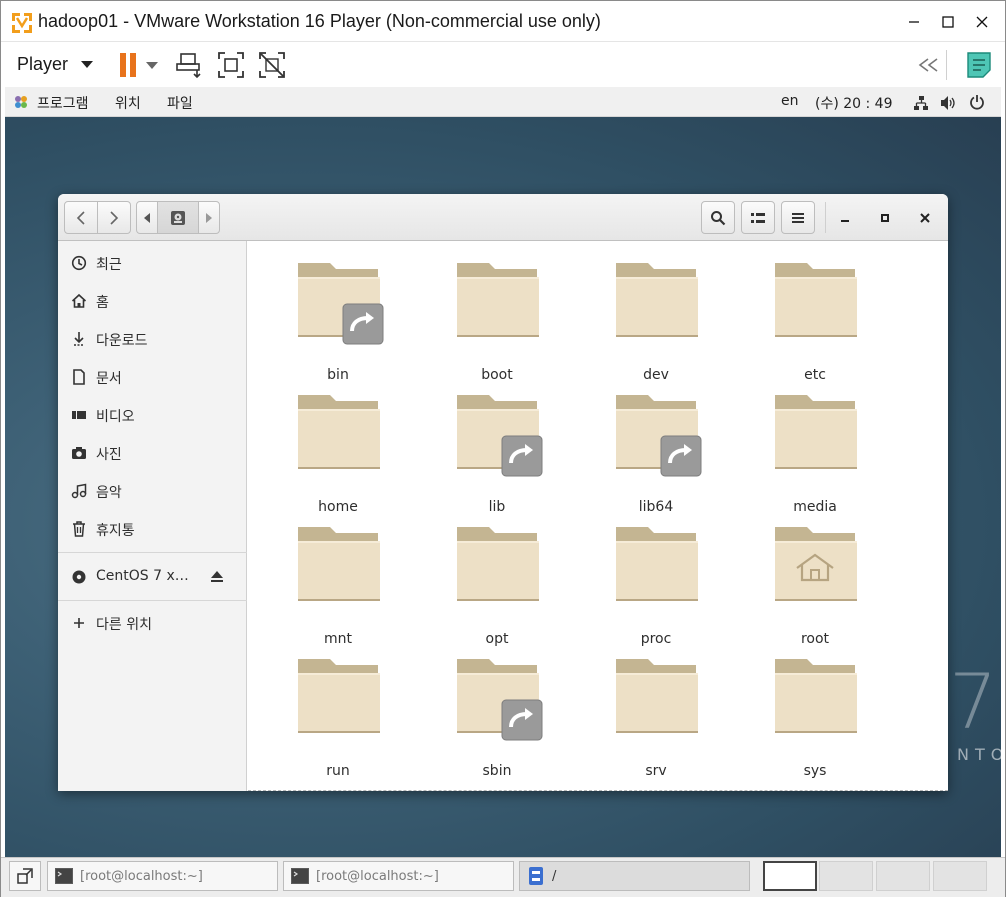 The width and height of the screenshot is (1006, 897). What do you see at coordinates (152, 263) in the screenshot?
I see `sidebar-item-recent: 최근` at bounding box center [152, 263].